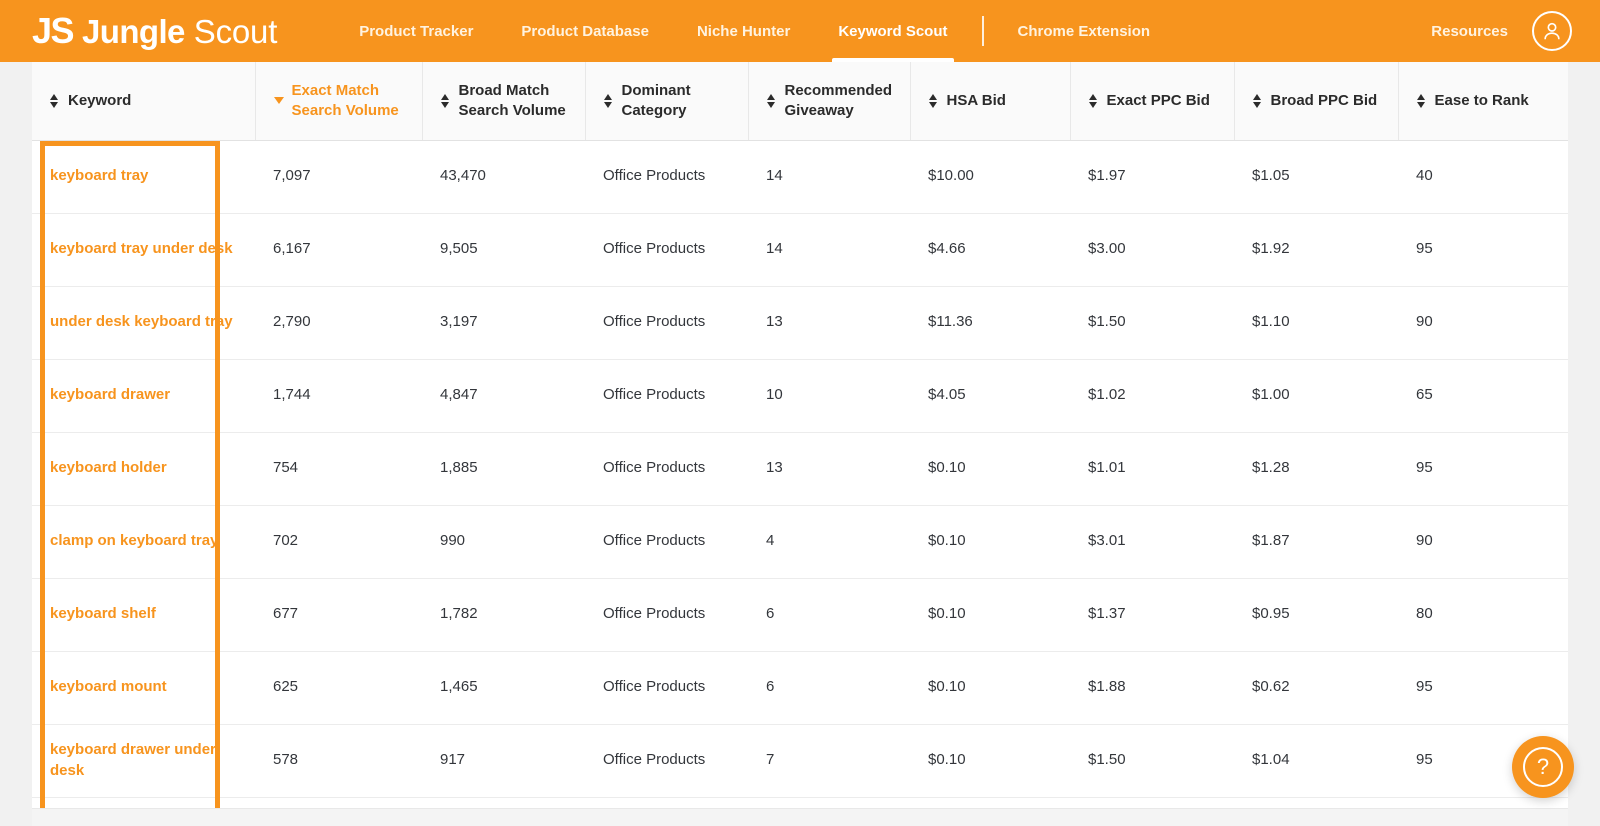  Describe the element at coordinates (1543, 767) in the screenshot. I see `help-button: ?` at that location.